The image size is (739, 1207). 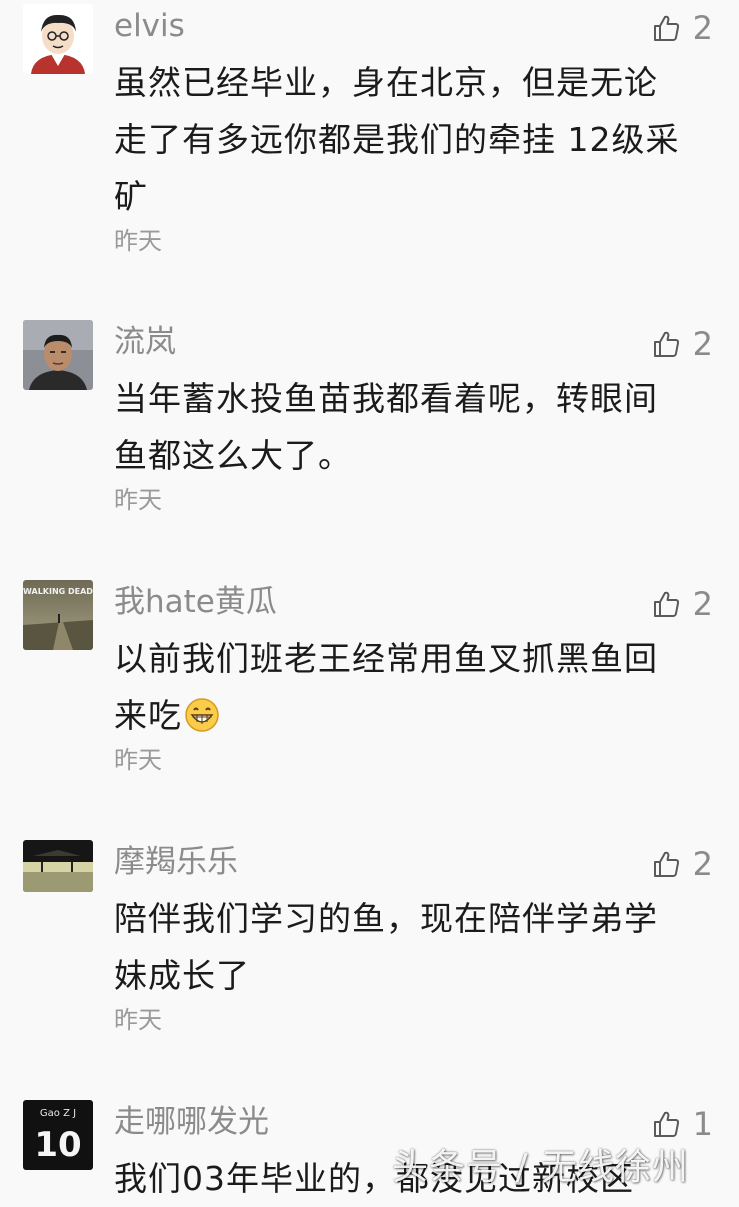 I want to click on avatar-text-top: Gao Z J, so click(x=58, y=1113).